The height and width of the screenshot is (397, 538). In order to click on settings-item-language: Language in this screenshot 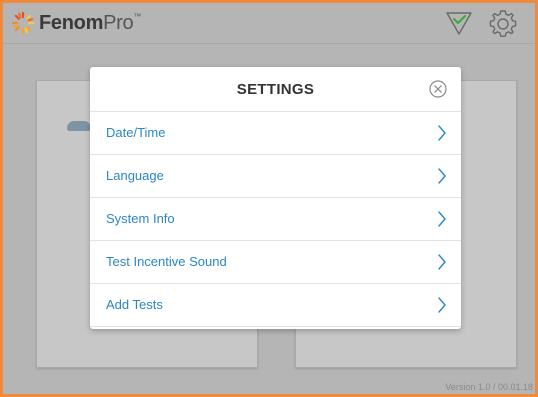, I will do `click(275, 176)`.